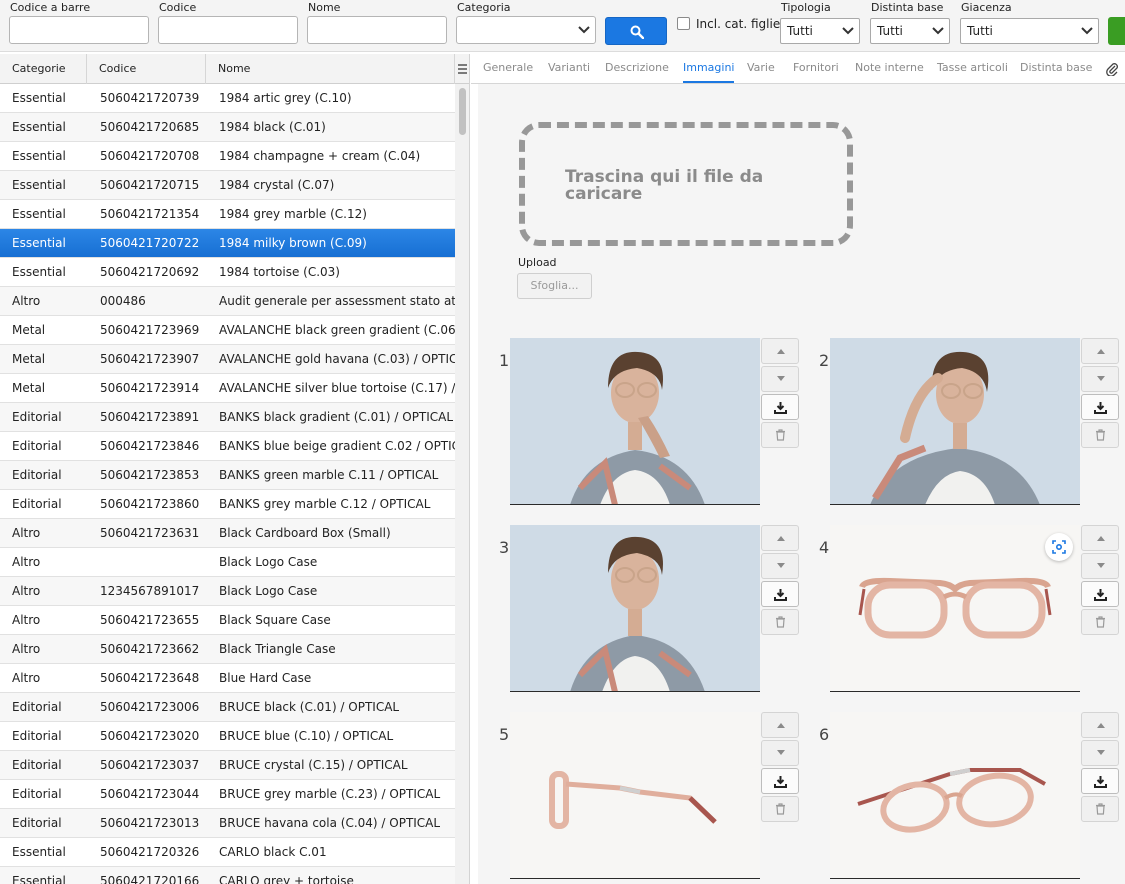 The image size is (1125, 884). What do you see at coordinates (636, 31) in the screenshot?
I see `search-button` at bounding box center [636, 31].